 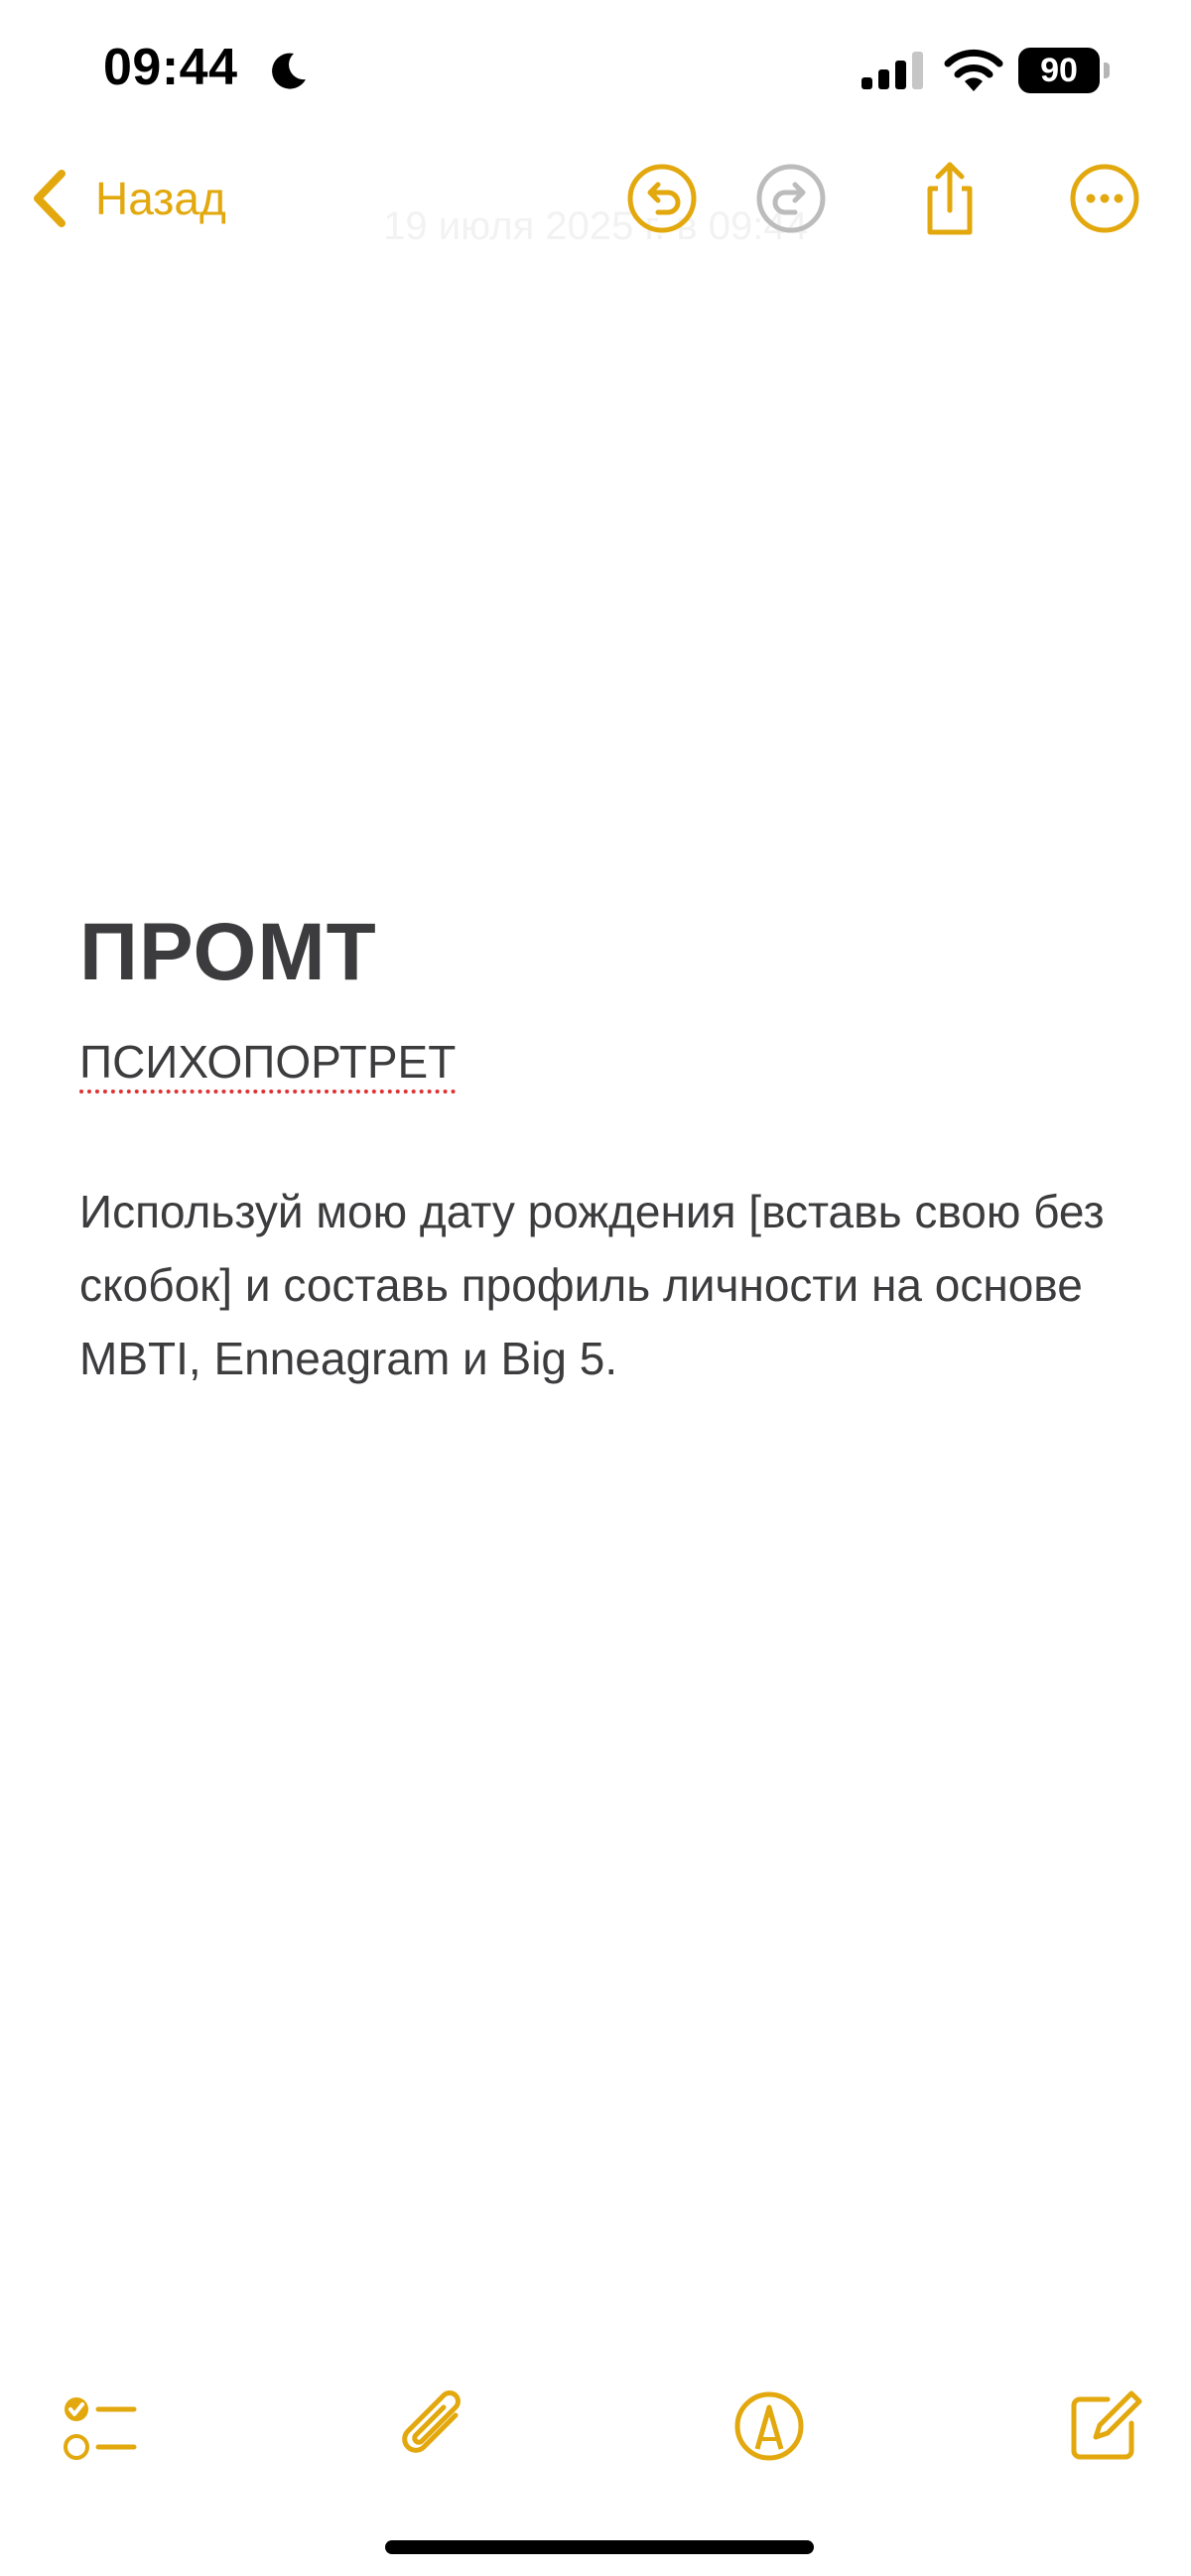 I want to click on home-indicator, so click(x=599, y=2547).